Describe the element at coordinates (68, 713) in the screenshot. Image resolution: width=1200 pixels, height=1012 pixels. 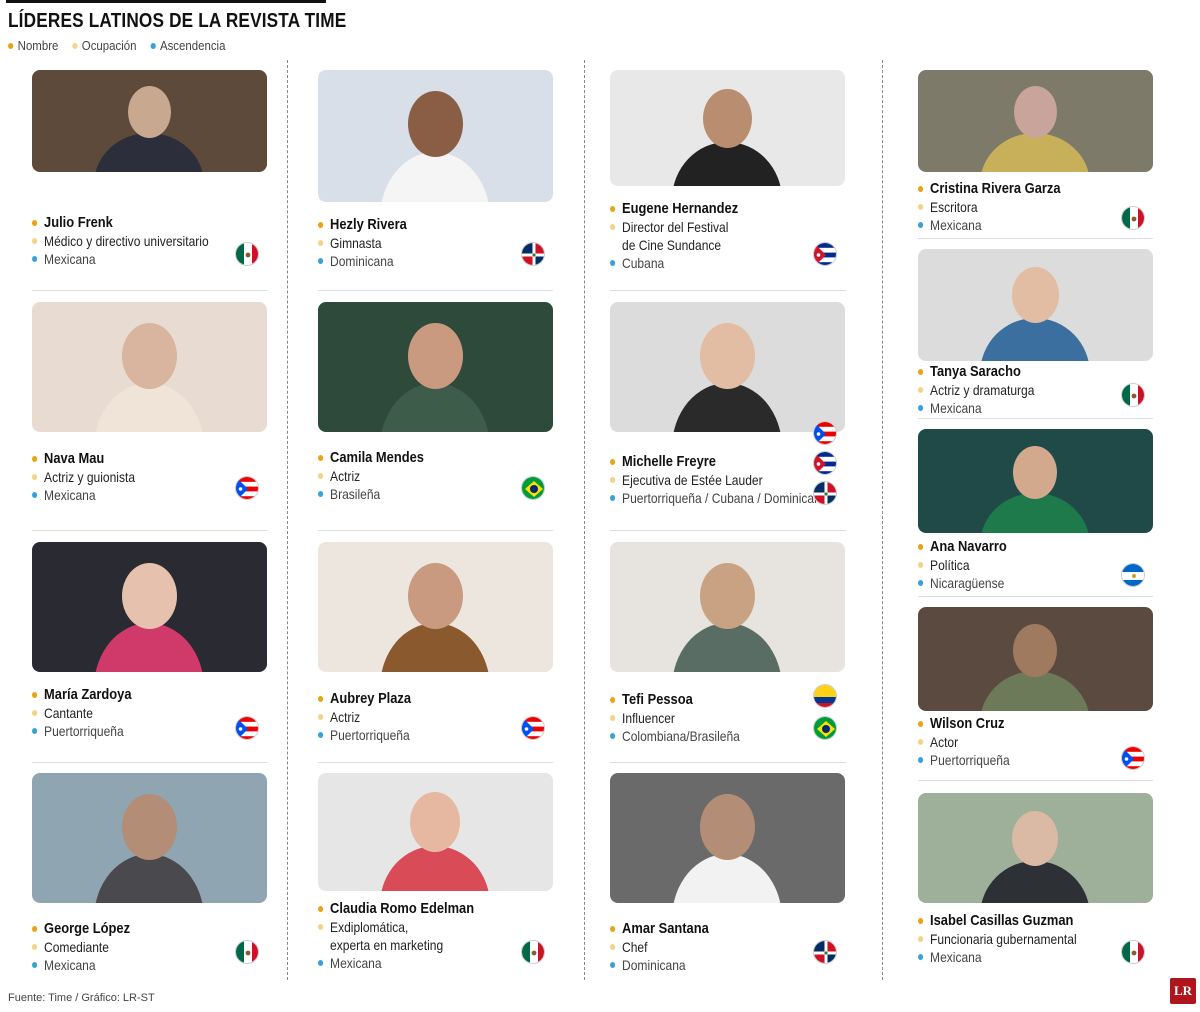
I see `person-occupation-text: Cantante` at that location.